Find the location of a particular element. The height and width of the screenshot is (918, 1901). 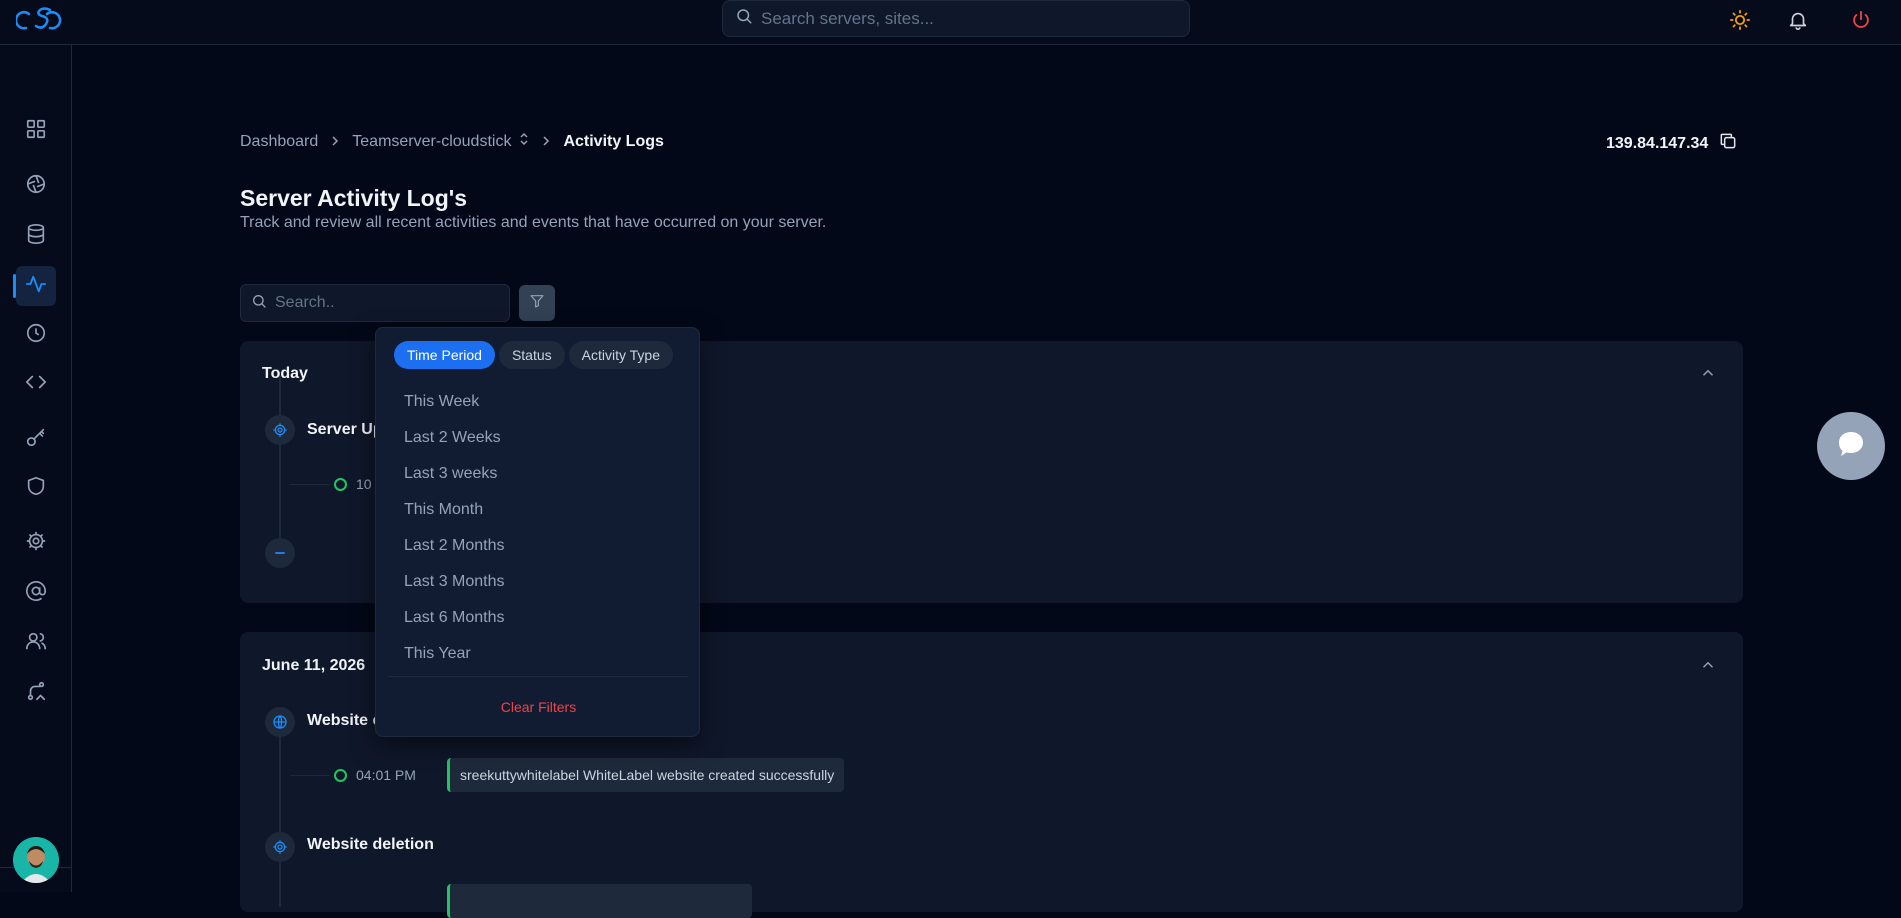

chat-icon is located at coordinates (1851, 446).